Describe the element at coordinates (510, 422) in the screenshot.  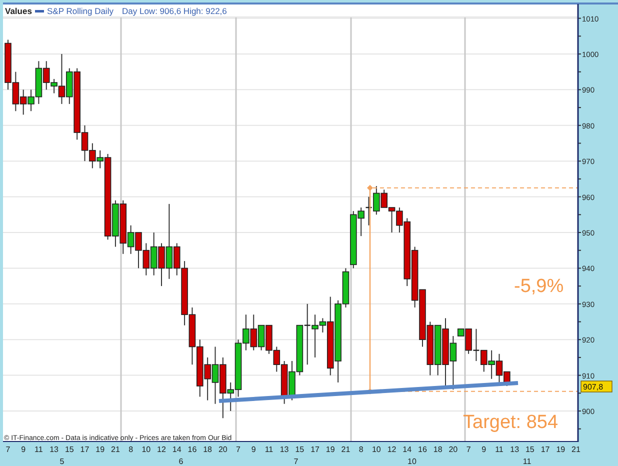
I see `target-label: Target: 854` at that location.